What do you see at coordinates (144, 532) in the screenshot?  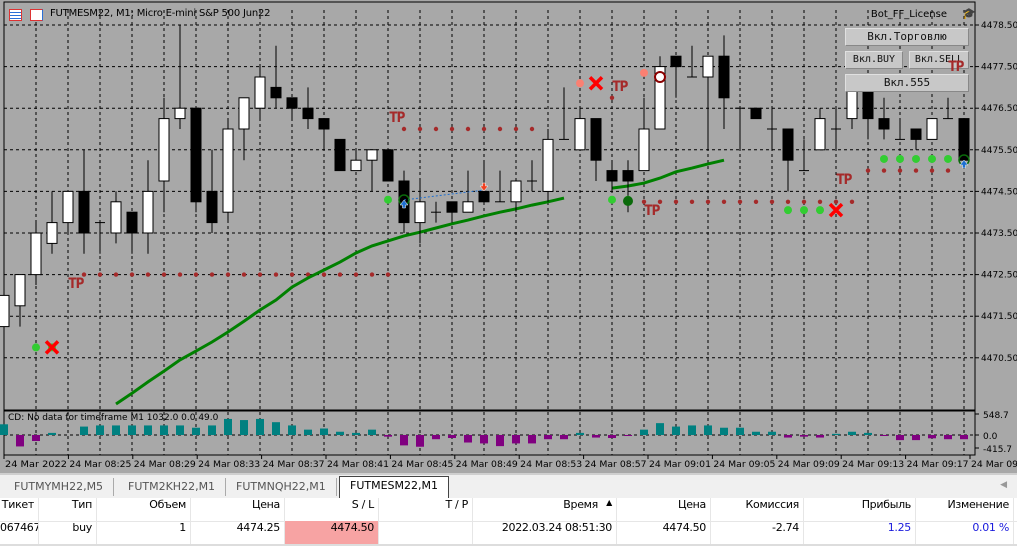 I see `cell-volume: 1` at bounding box center [144, 532].